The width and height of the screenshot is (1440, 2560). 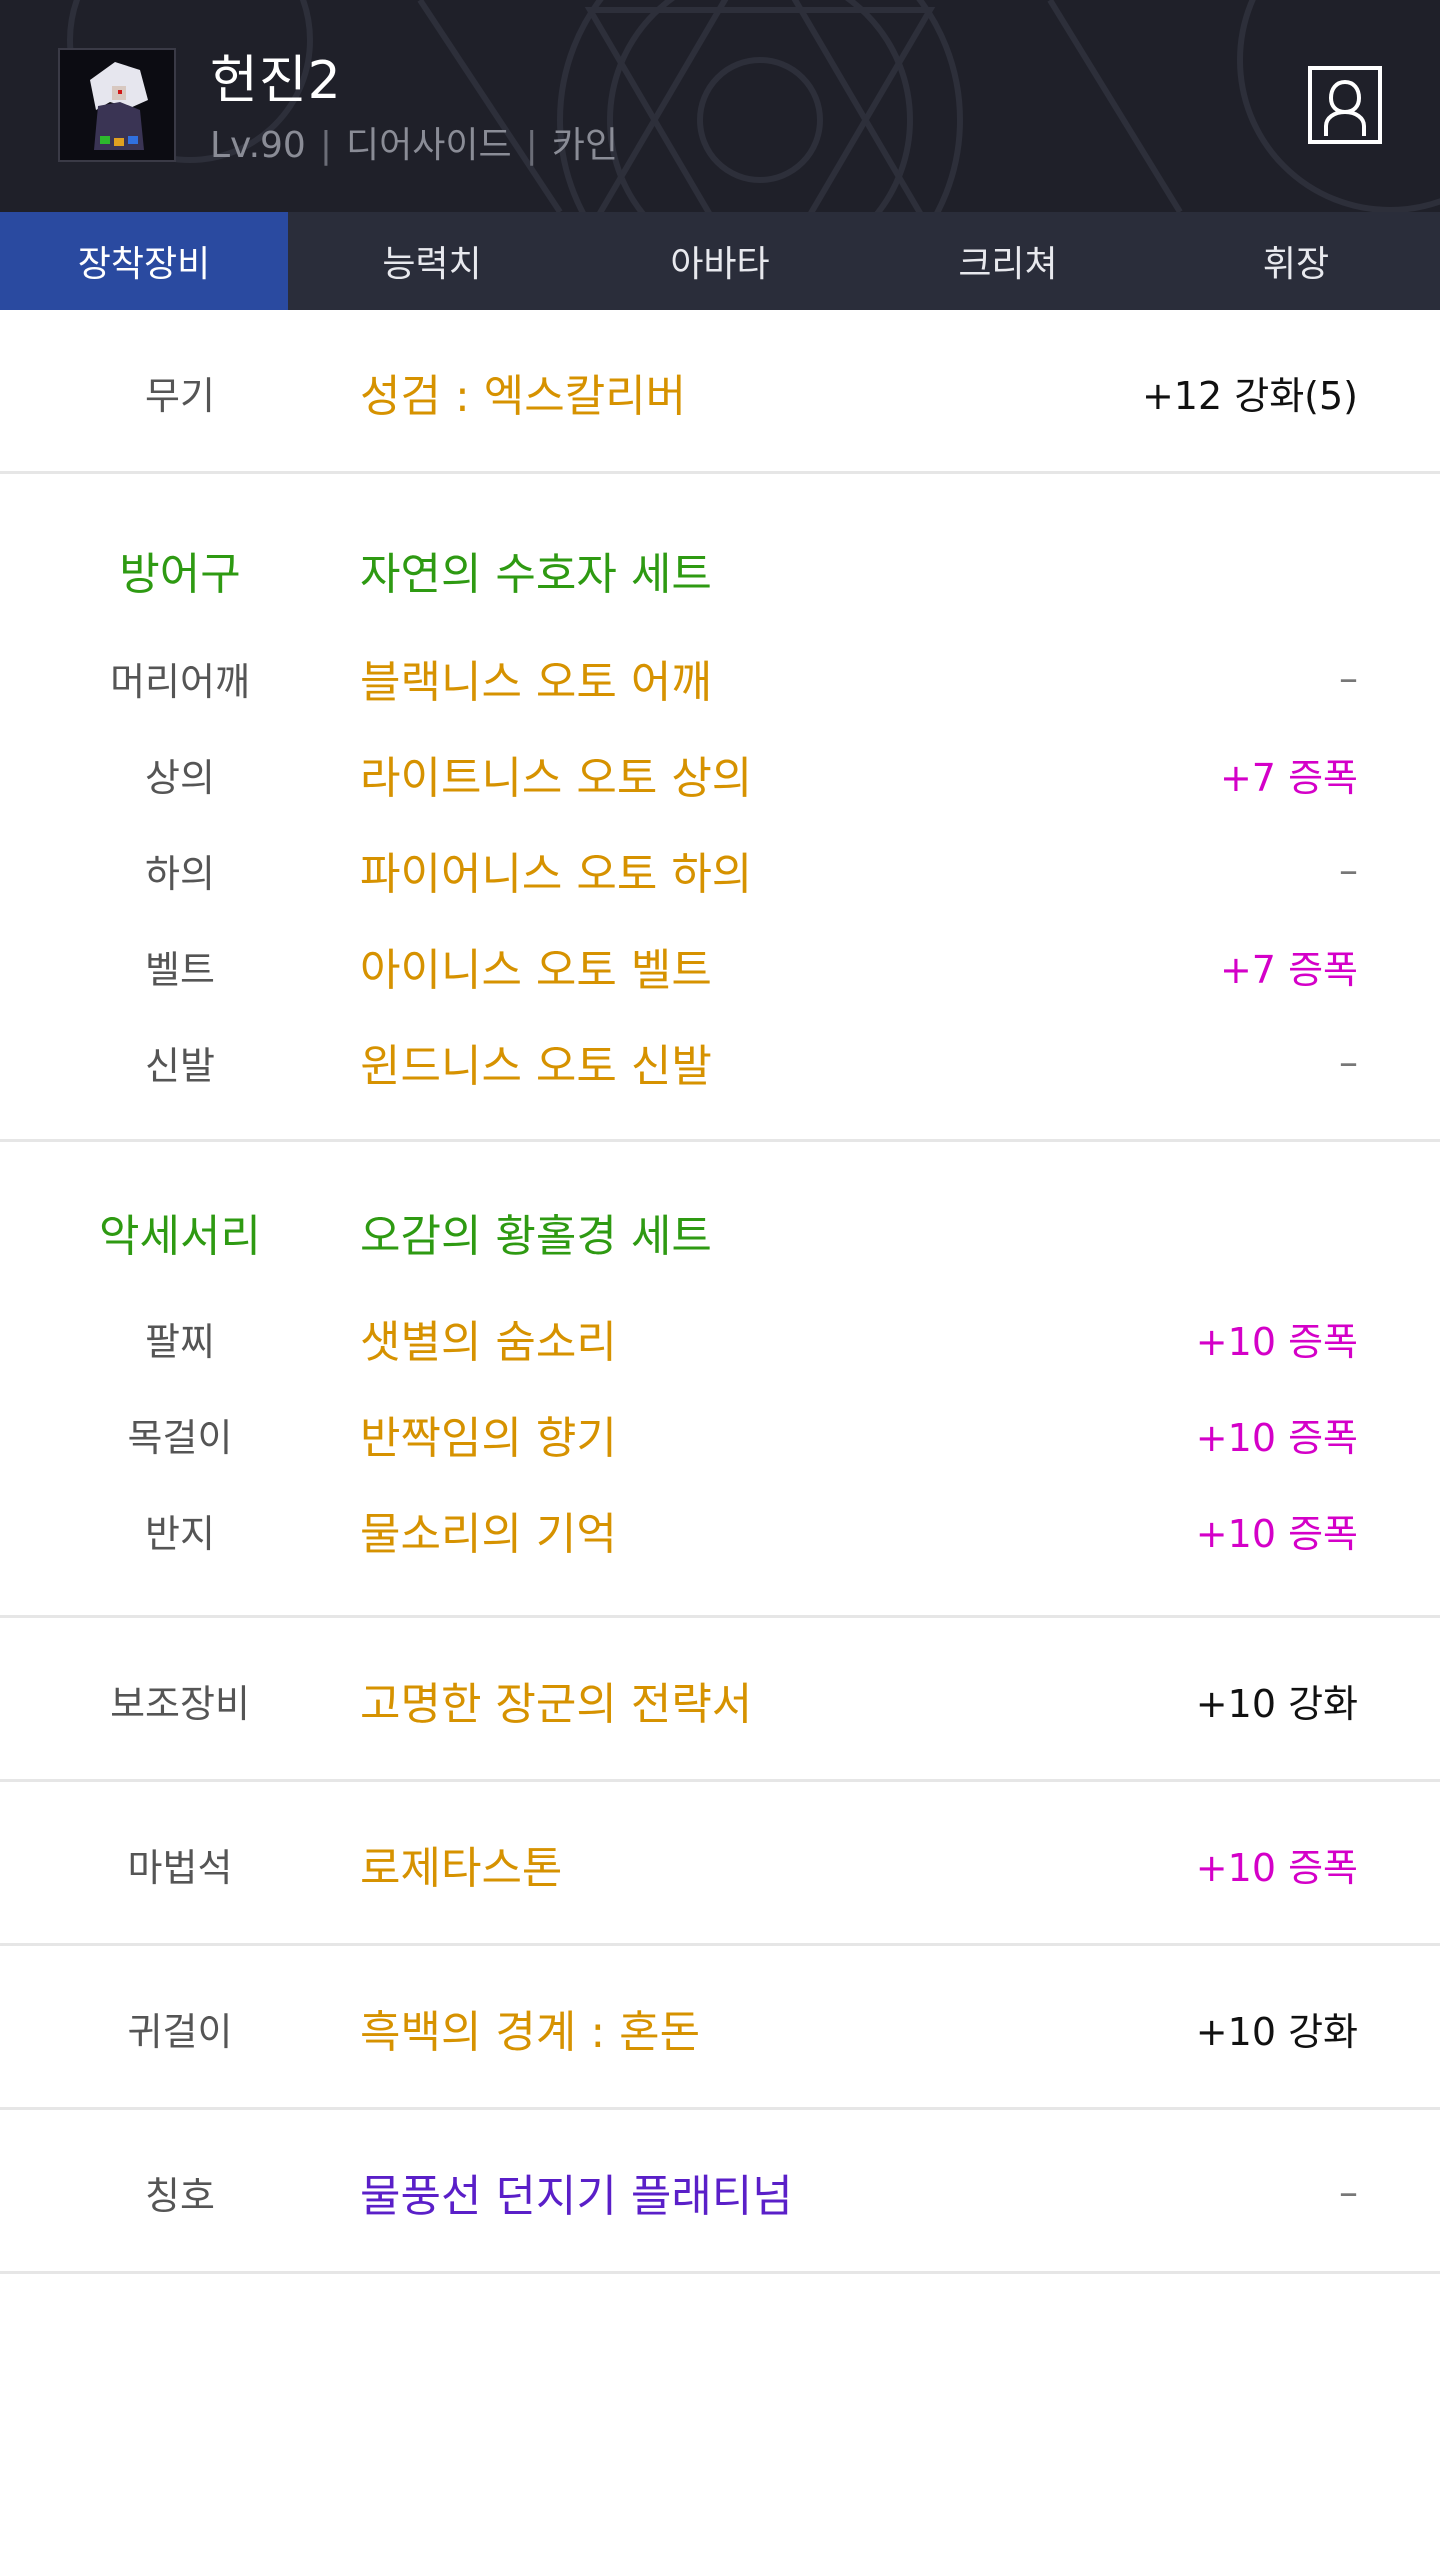 I want to click on set-name: 자연의 수호자 세트, so click(x=536, y=574).